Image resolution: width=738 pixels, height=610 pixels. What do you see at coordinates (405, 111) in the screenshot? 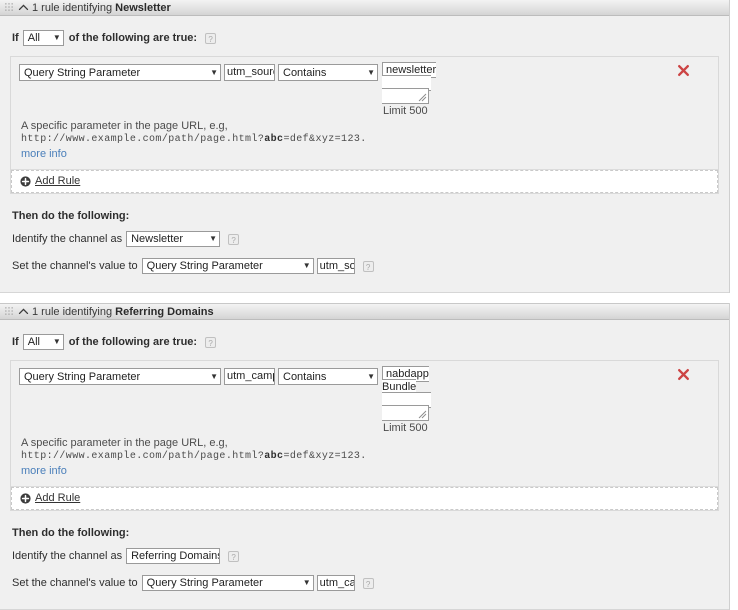
I see `limit-label: Limit 500` at bounding box center [405, 111].